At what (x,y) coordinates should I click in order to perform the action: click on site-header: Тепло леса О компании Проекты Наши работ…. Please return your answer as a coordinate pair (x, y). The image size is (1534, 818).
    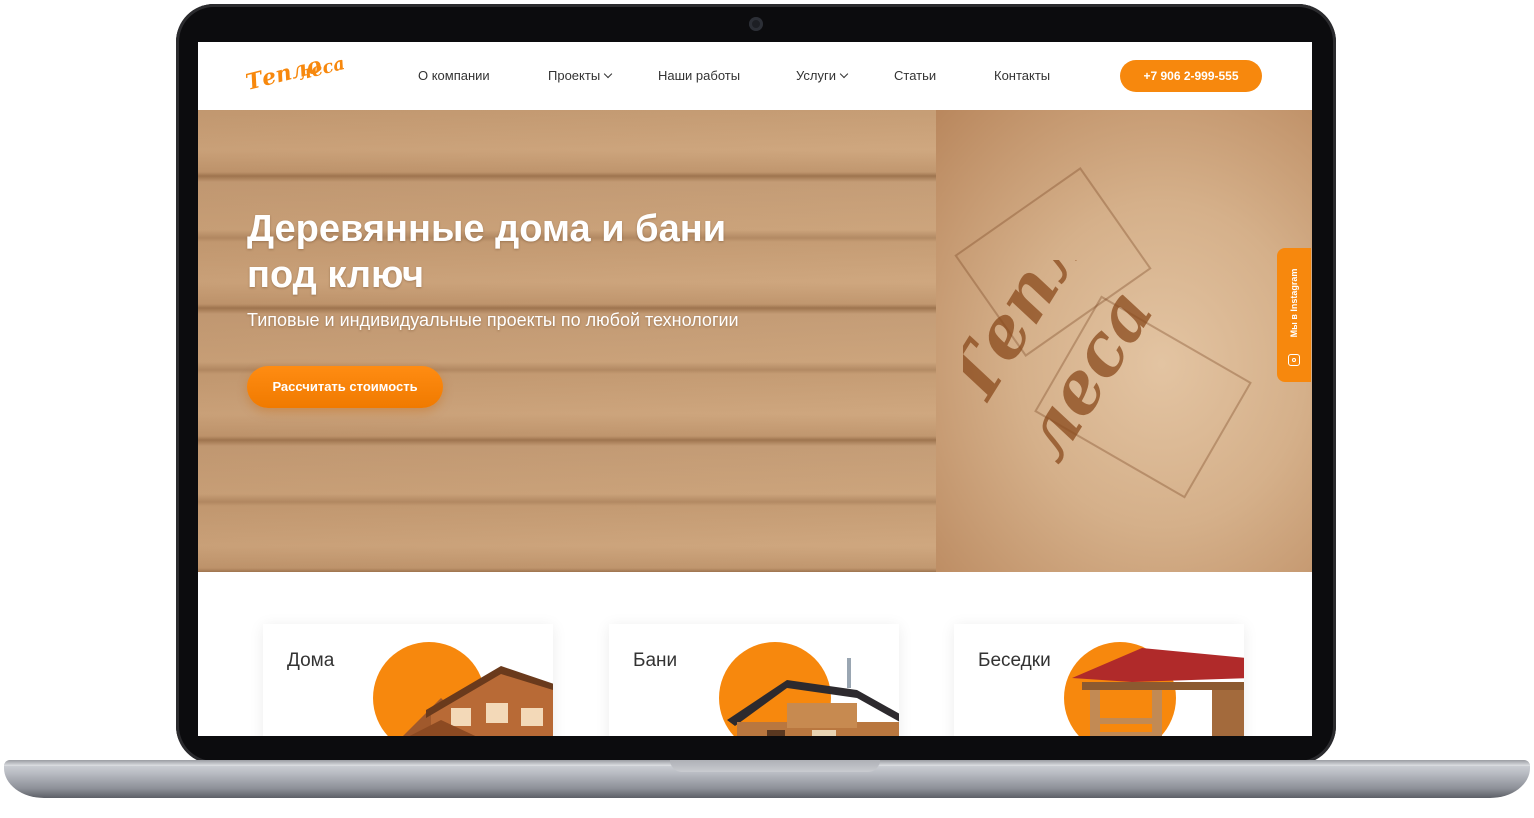
    Looking at the image, I should click on (755, 76).